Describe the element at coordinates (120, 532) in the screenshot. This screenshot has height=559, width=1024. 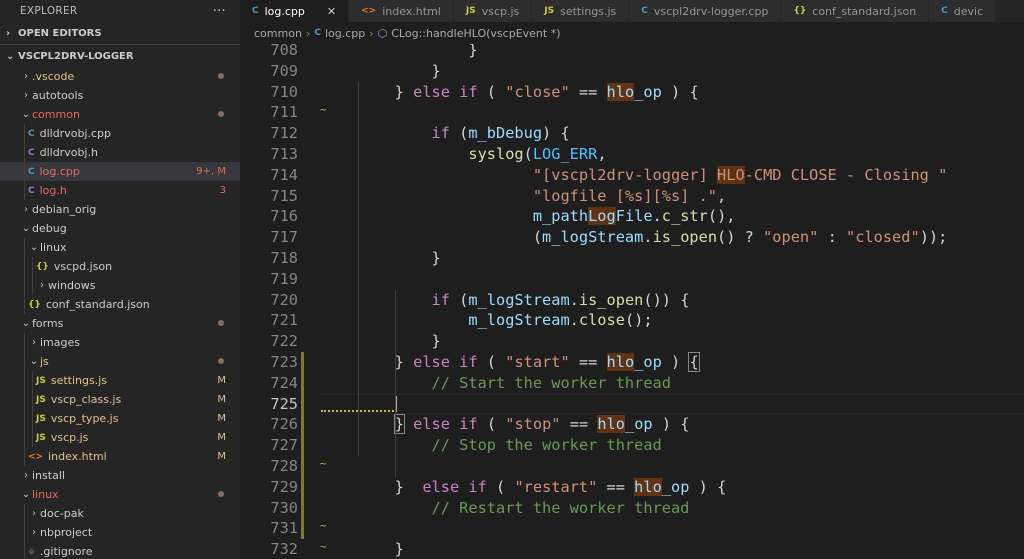
I see `folder-item: › nbproject` at that location.